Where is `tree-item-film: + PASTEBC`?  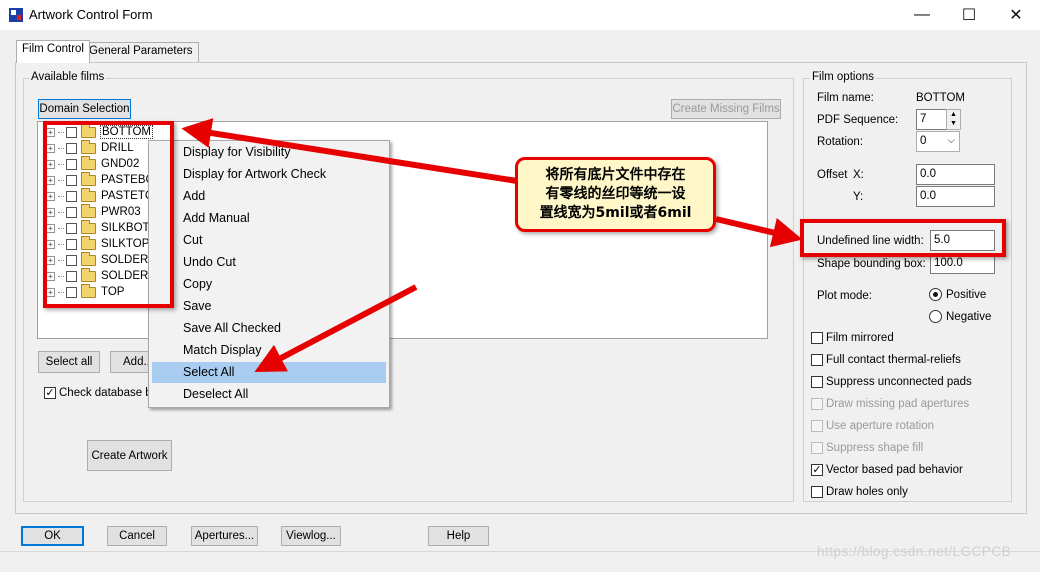
tree-item-film: + PASTEBC is located at coordinates (100, 179).